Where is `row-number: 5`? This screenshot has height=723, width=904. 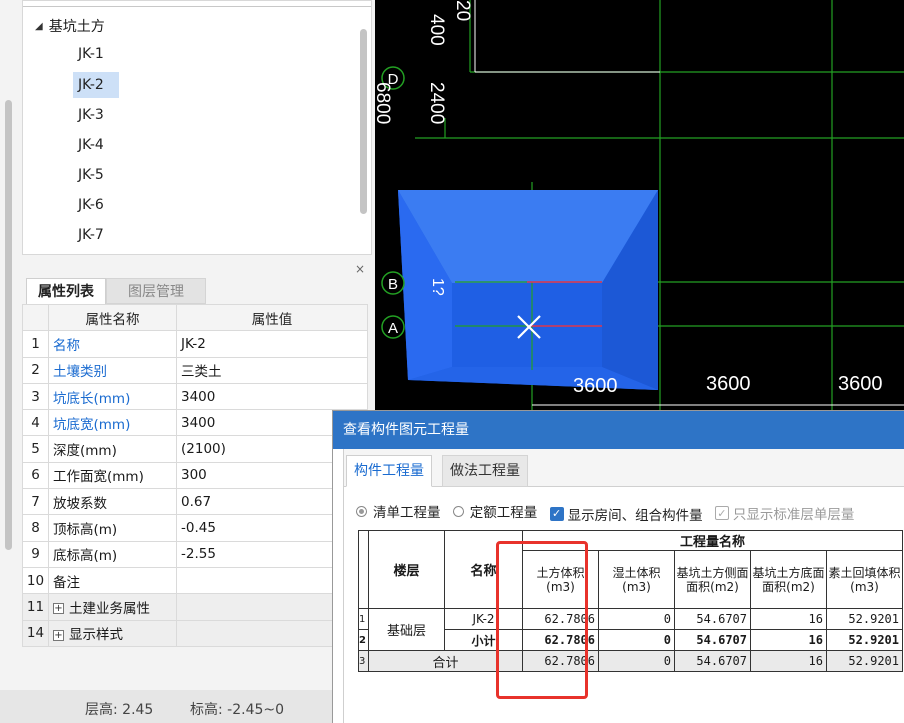
row-number: 5 is located at coordinates (35, 449).